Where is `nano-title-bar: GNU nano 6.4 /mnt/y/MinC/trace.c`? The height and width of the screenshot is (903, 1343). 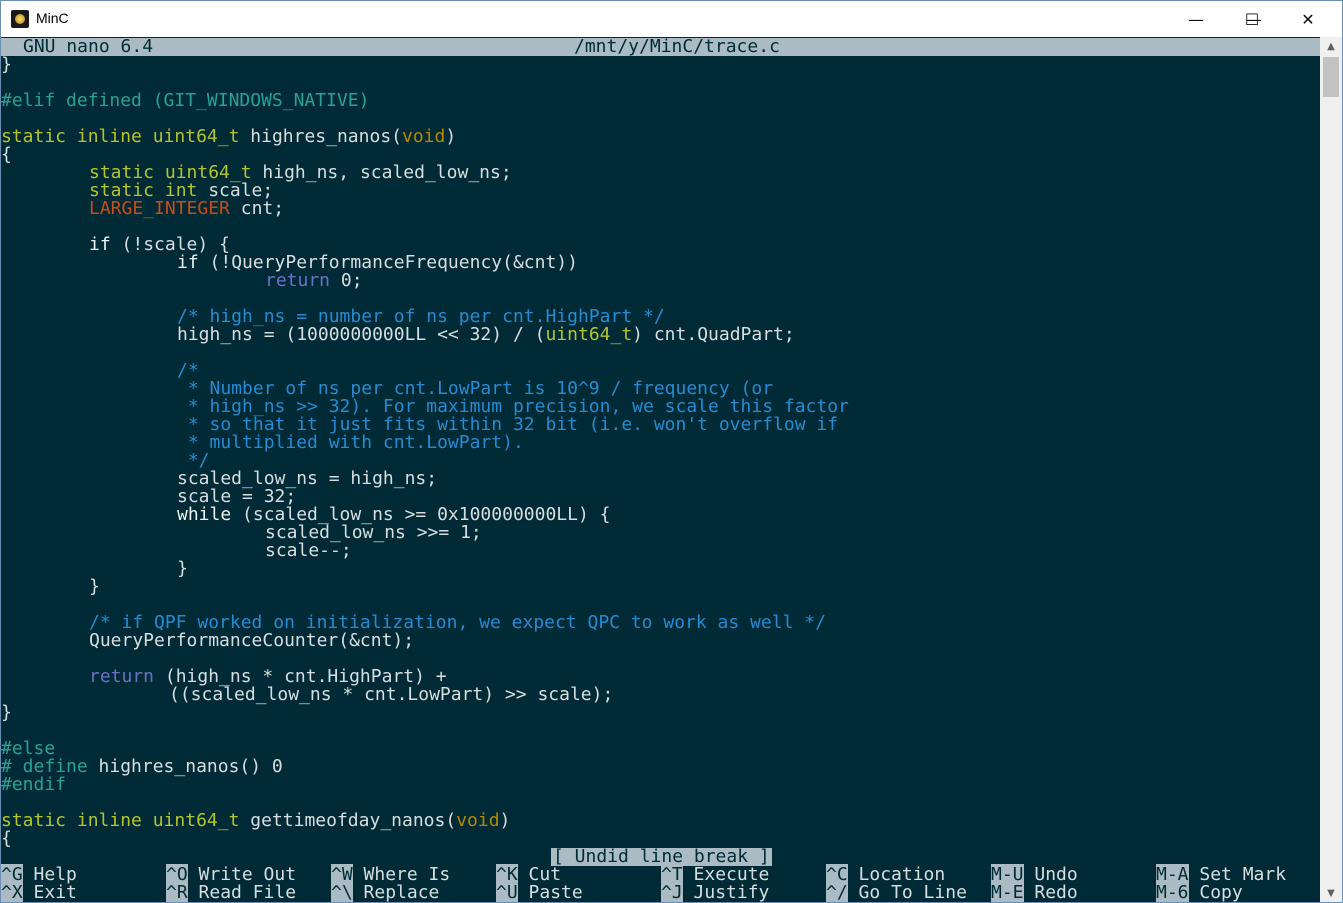 nano-title-bar: GNU nano 6.4 /mnt/y/MinC/trace.c is located at coordinates (660, 47).